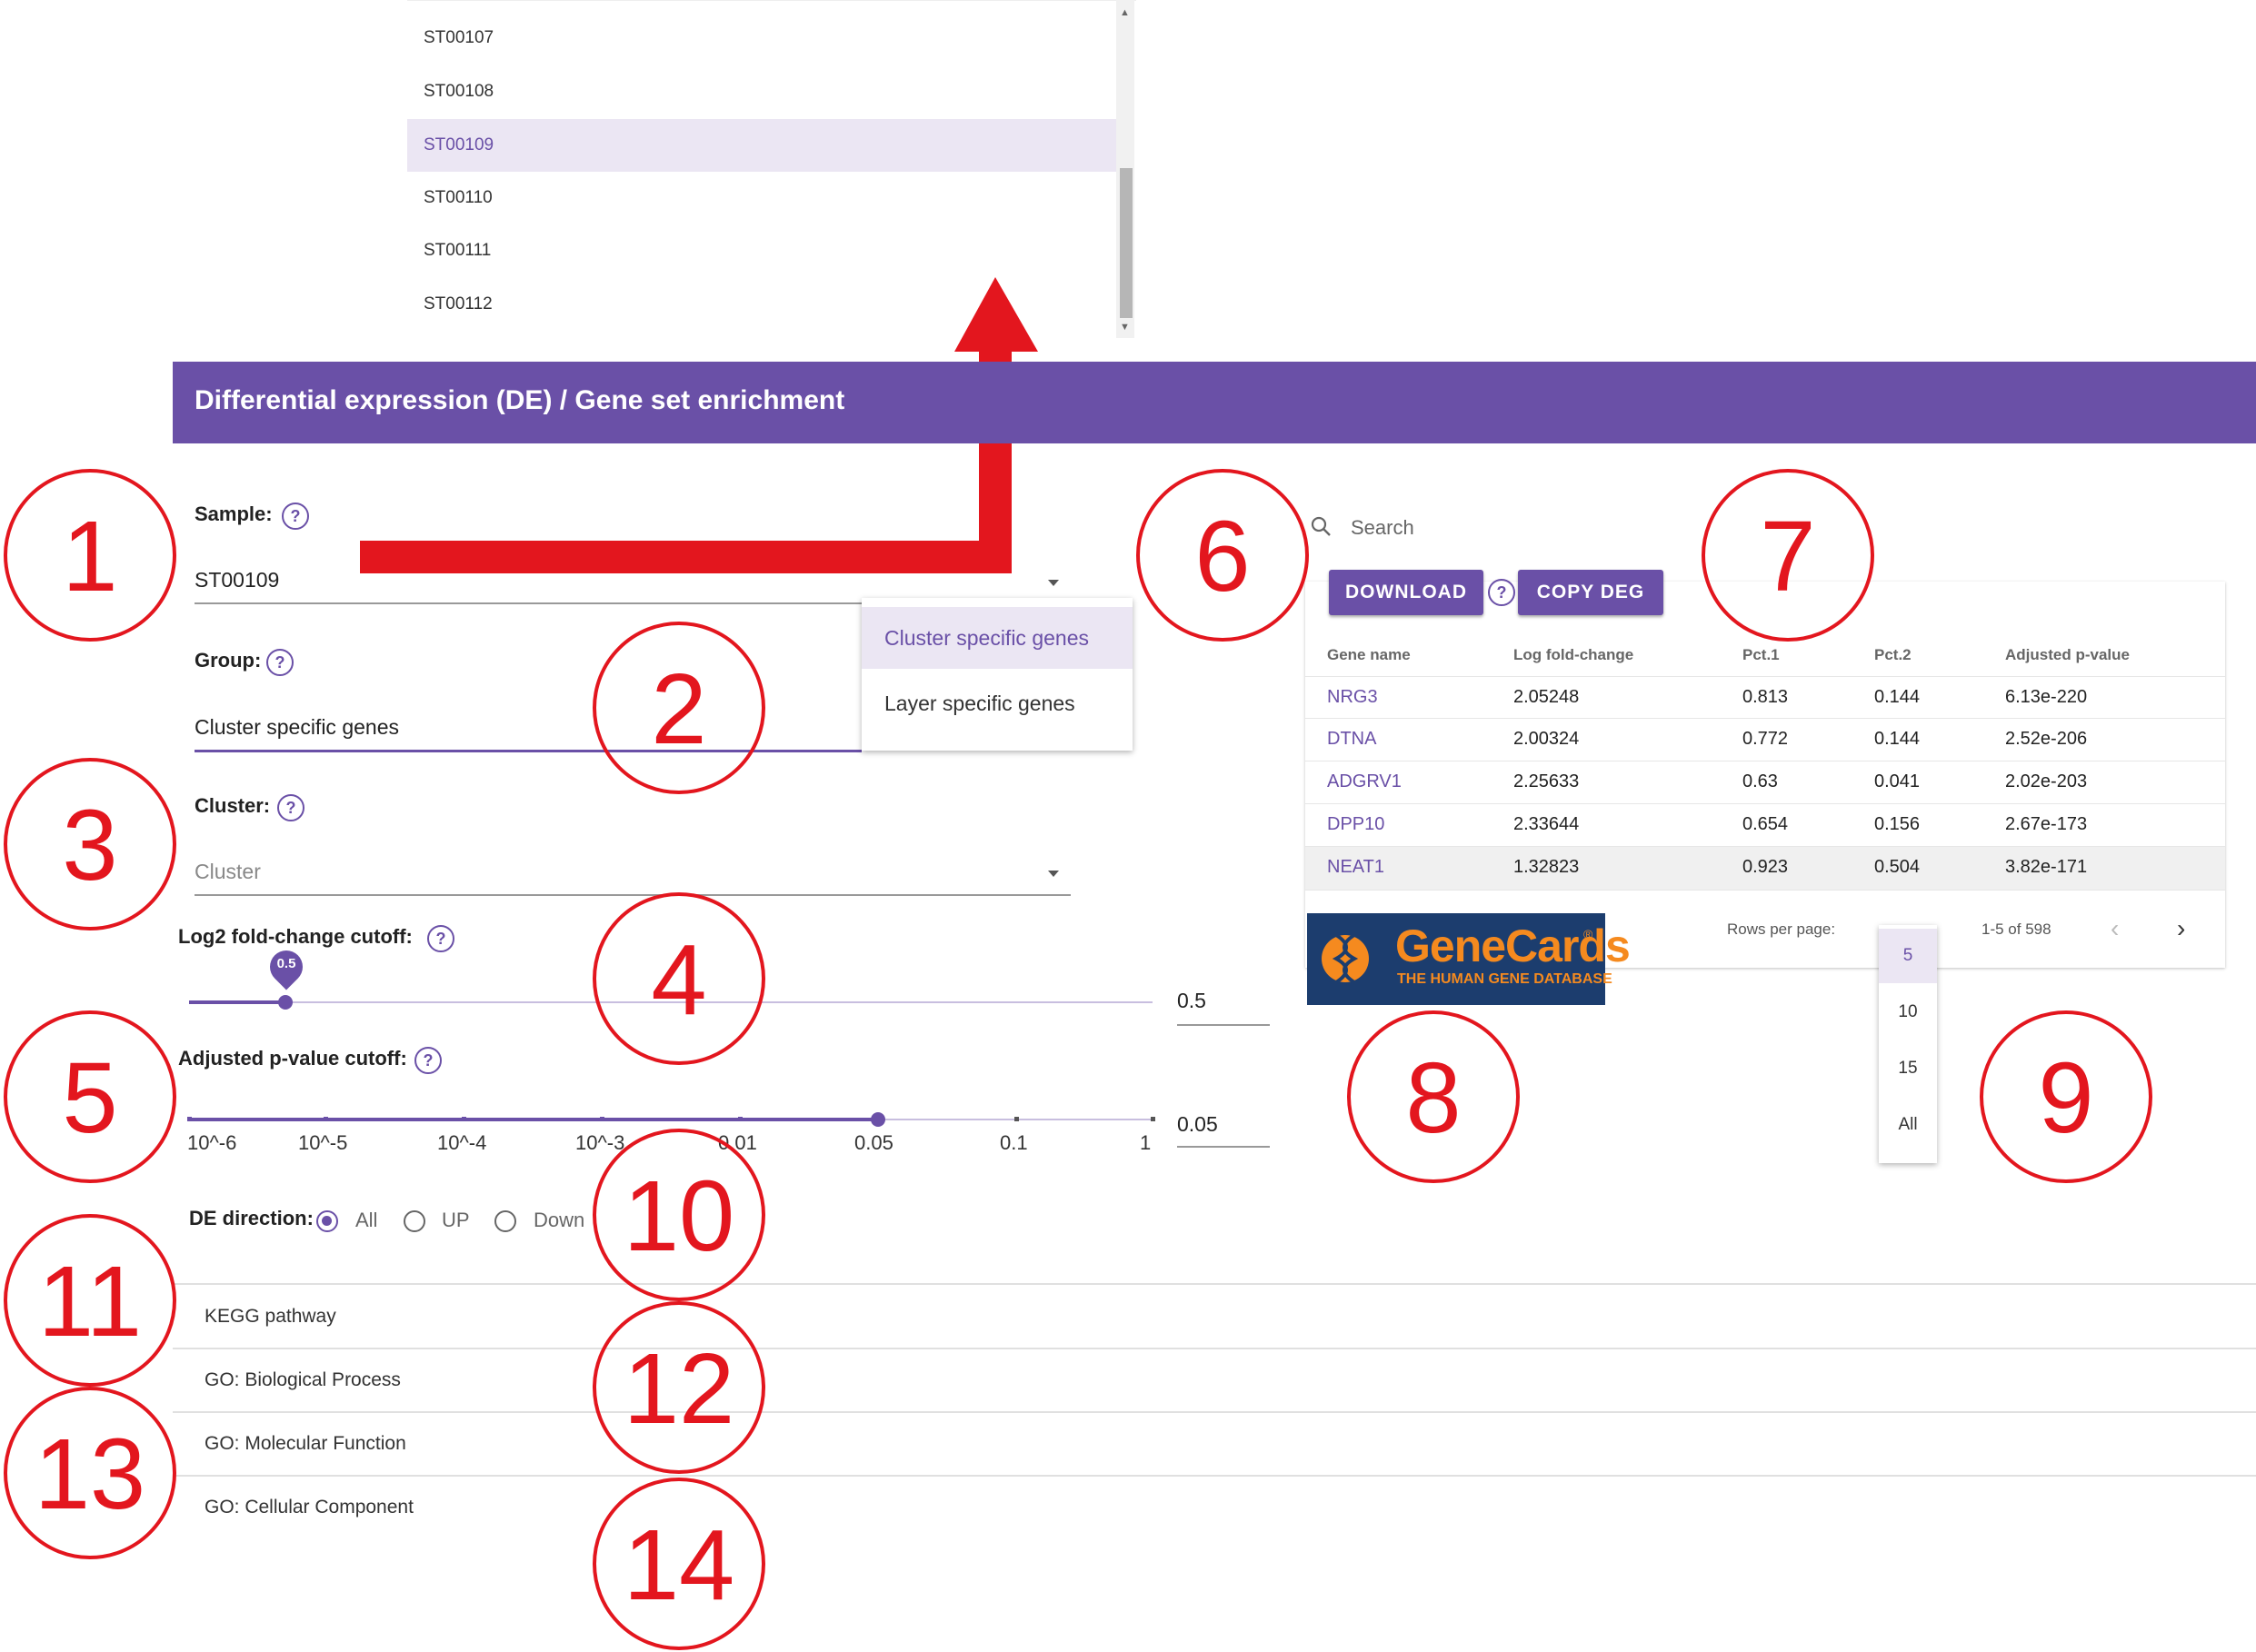 The width and height of the screenshot is (2256, 1652). What do you see at coordinates (456, 1220) in the screenshot?
I see `radio-up-label: UP` at bounding box center [456, 1220].